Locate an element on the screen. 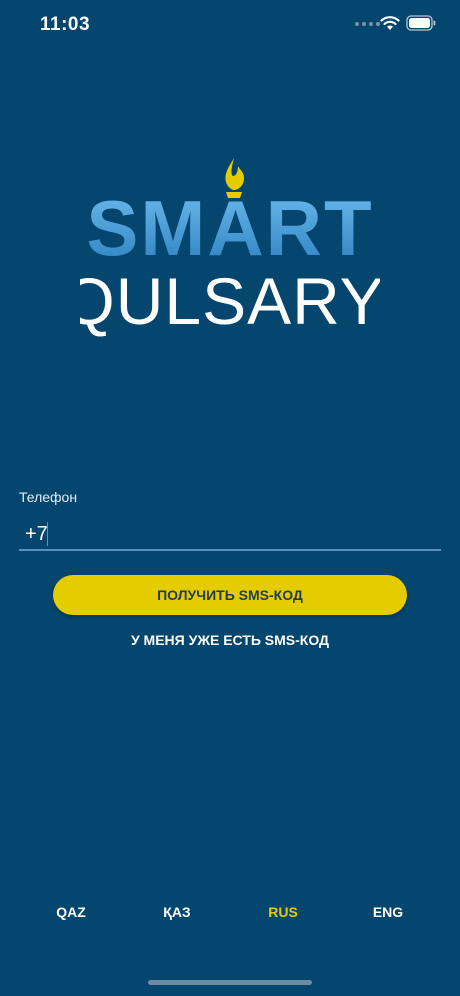 The image size is (460, 996). smart-qulsary-logo: SMART QULSARY is located at coordinates (230, 248).